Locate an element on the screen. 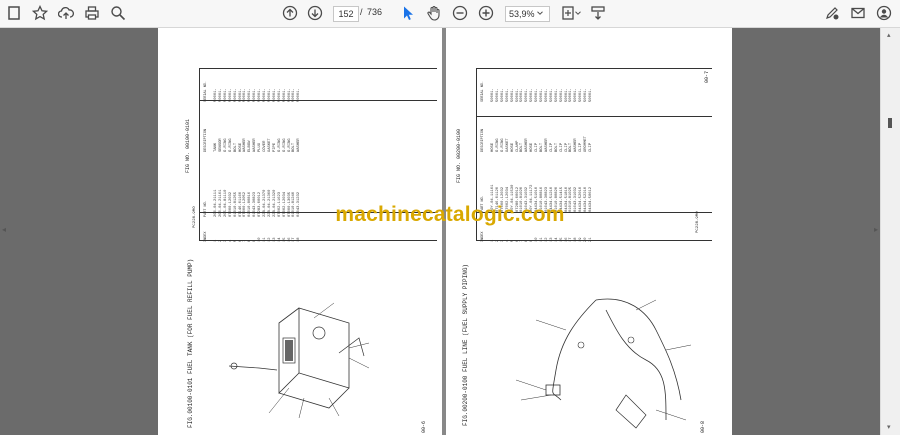 Image resolution: width=900 pixels, height=435 pixels. fig-header: FIG NO. 00100-0101 is located at coordinates (188, 145).